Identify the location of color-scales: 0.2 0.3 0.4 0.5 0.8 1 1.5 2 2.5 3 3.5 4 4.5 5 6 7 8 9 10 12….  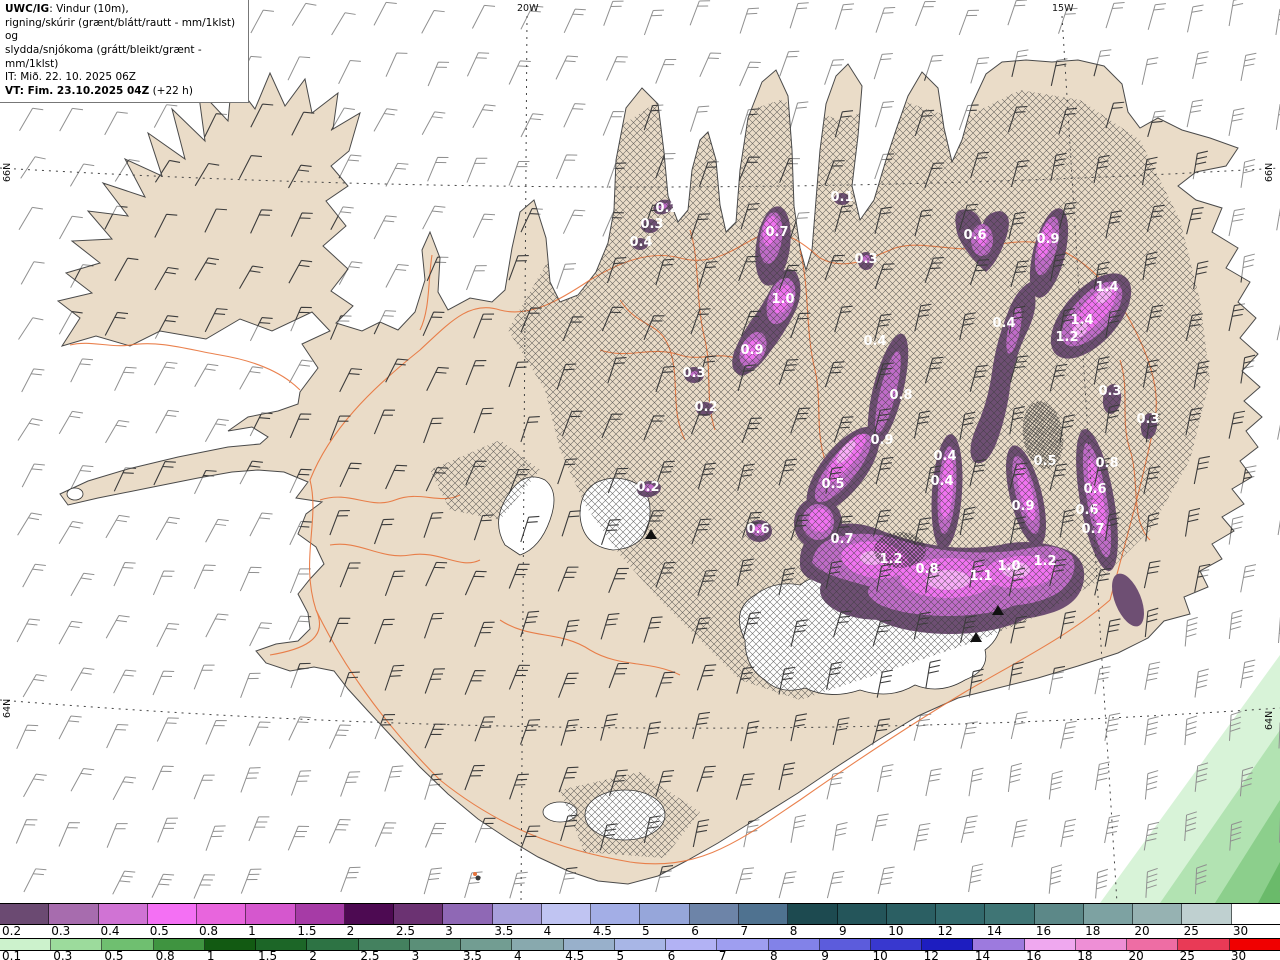
(640, 931).